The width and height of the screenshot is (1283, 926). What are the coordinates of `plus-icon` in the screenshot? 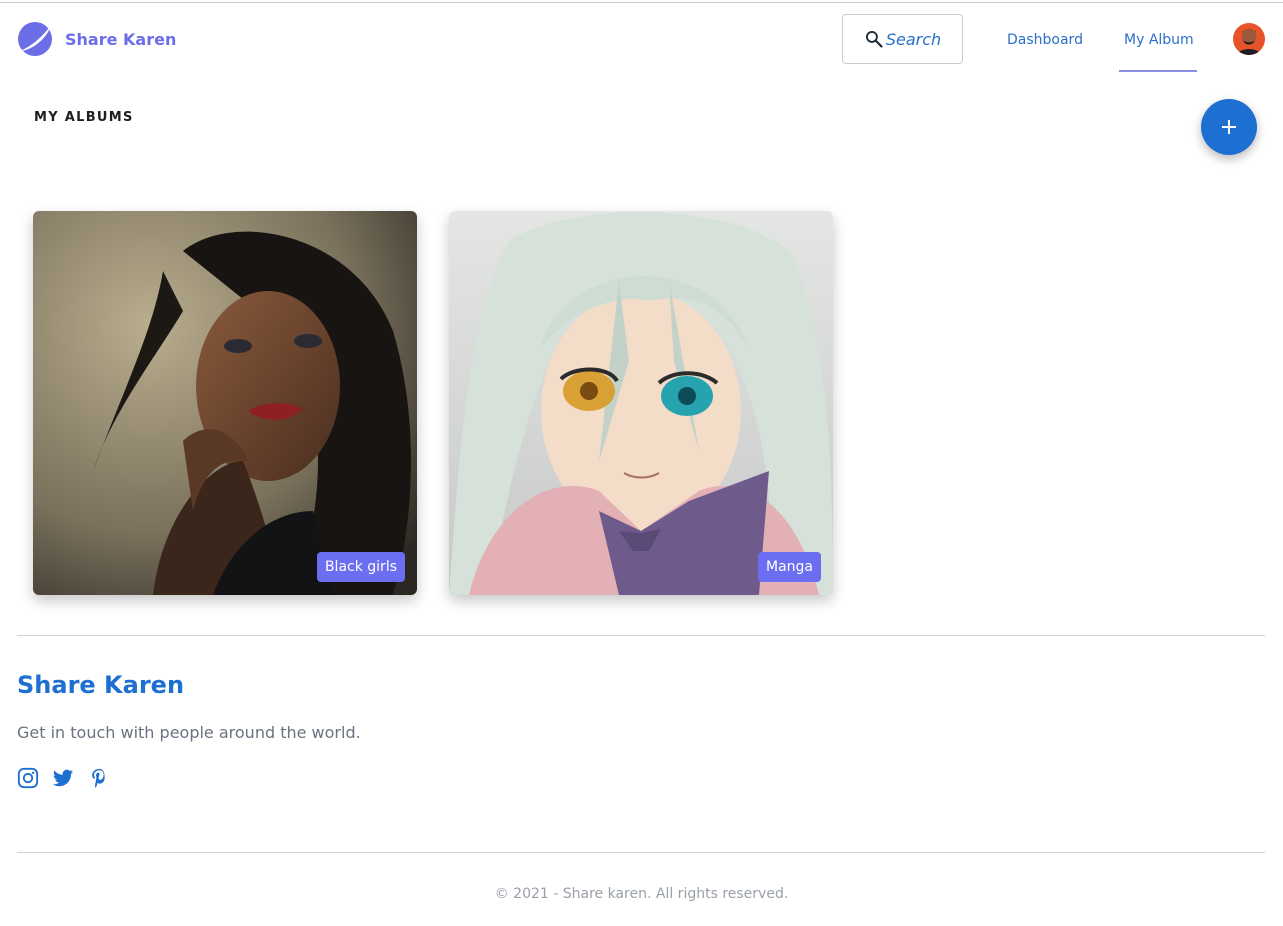 It's located at (1229, 127).